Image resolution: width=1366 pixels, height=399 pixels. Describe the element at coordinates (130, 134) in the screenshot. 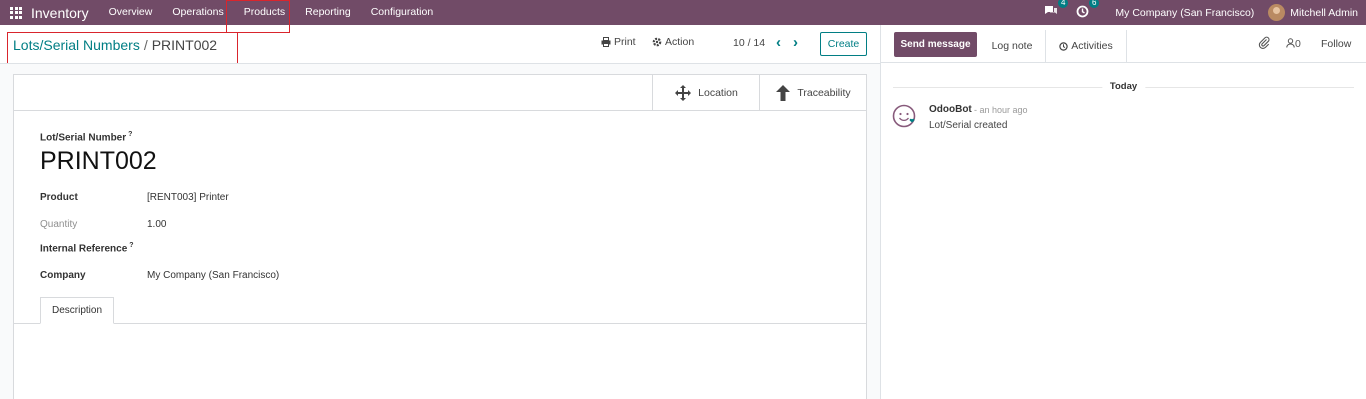

I see `lot-help-mark: ?` at that location.